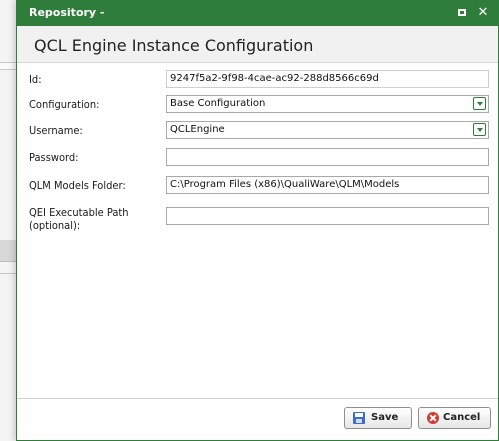  I want to click on username-value: QCLEngine, so click(197, 129).